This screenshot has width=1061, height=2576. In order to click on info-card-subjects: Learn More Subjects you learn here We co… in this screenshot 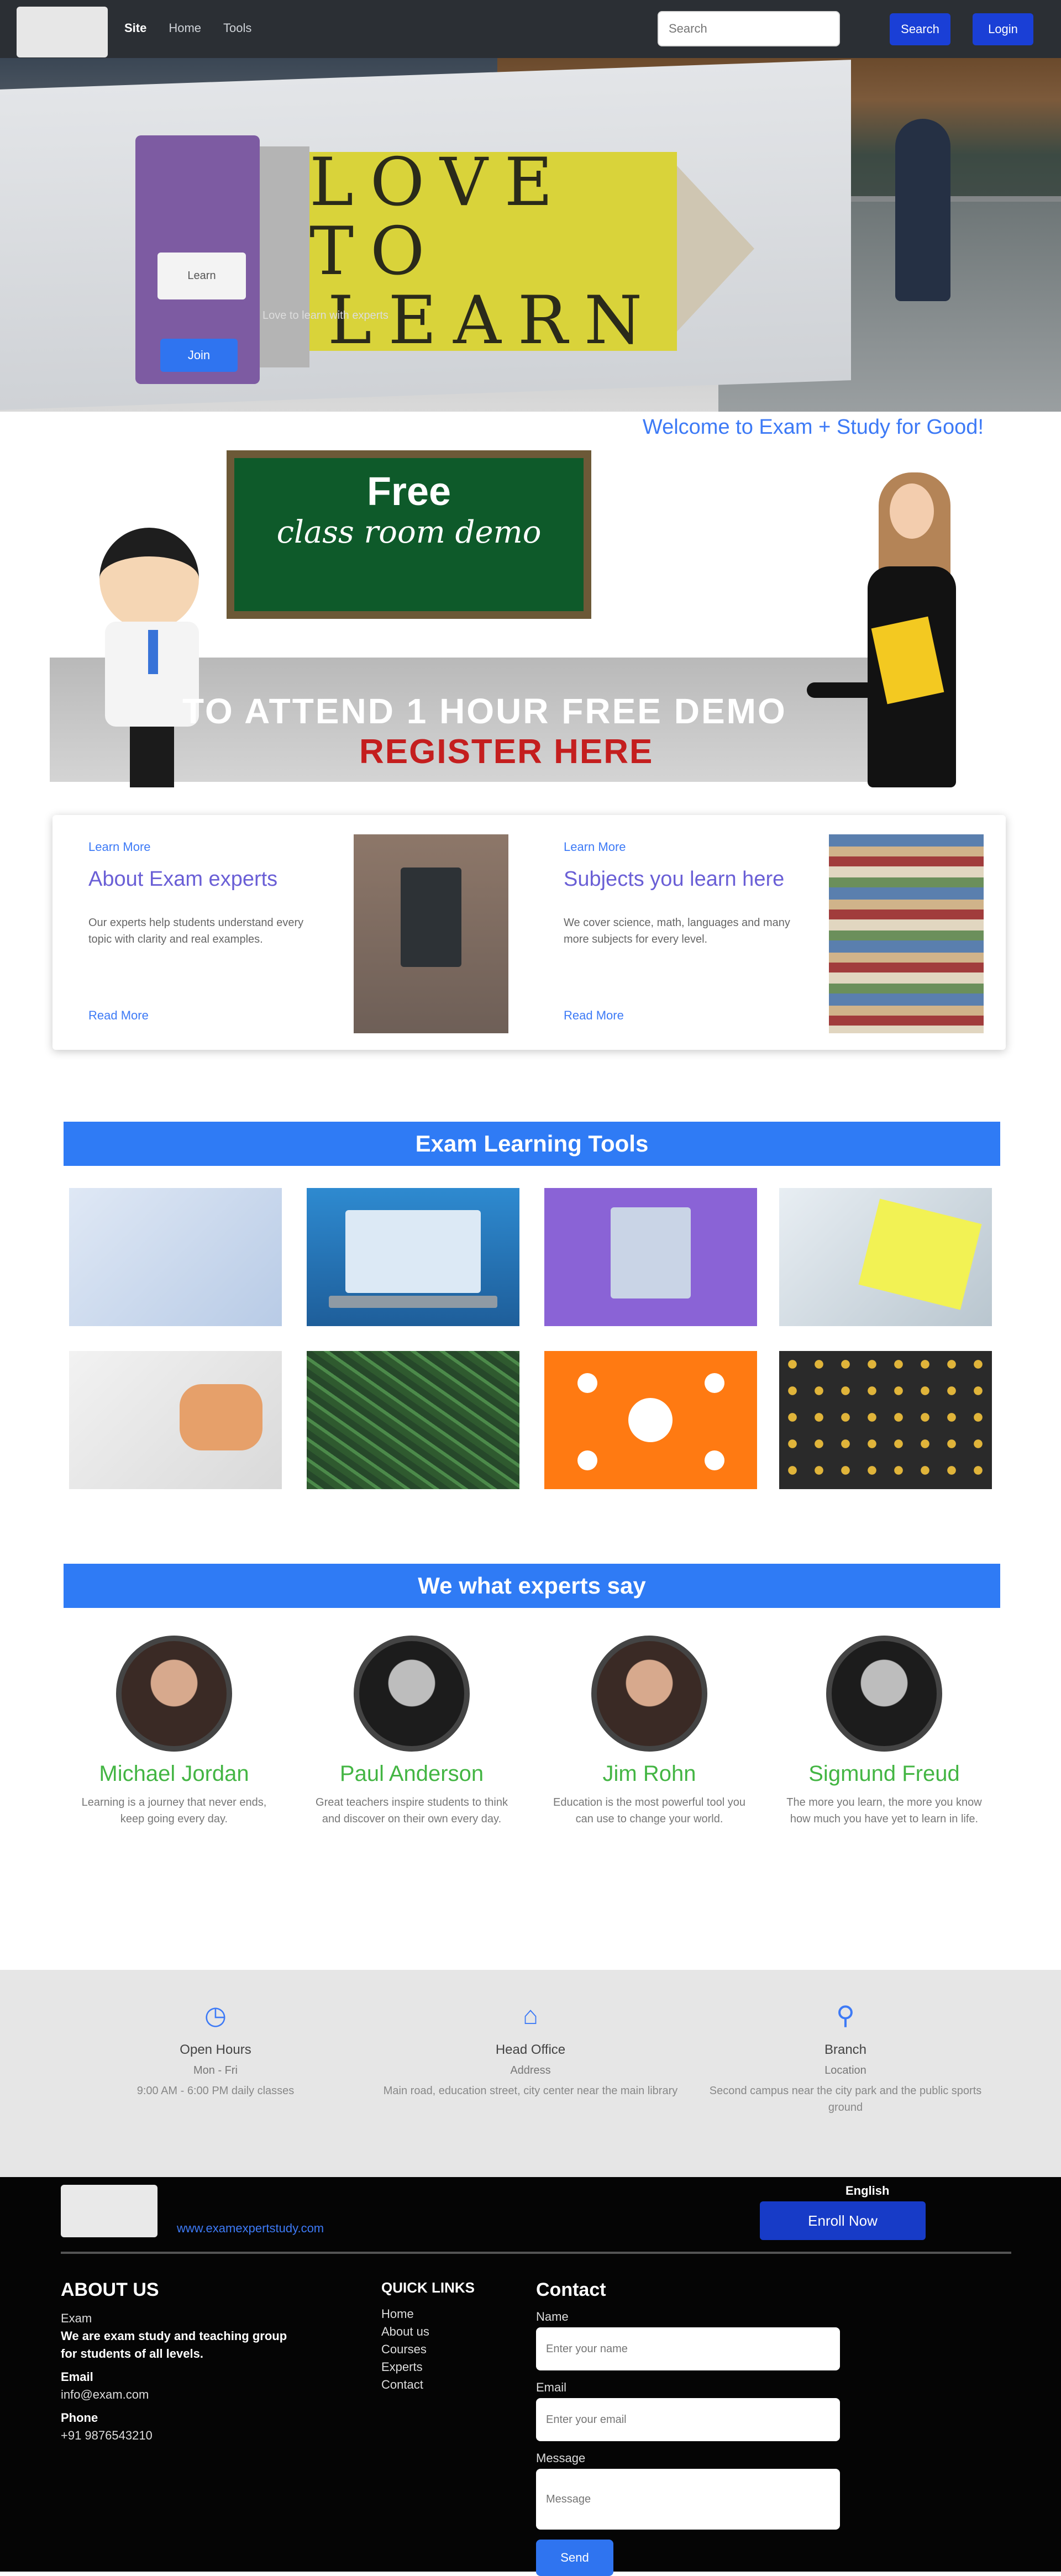, I will do `click(756, 933)`.